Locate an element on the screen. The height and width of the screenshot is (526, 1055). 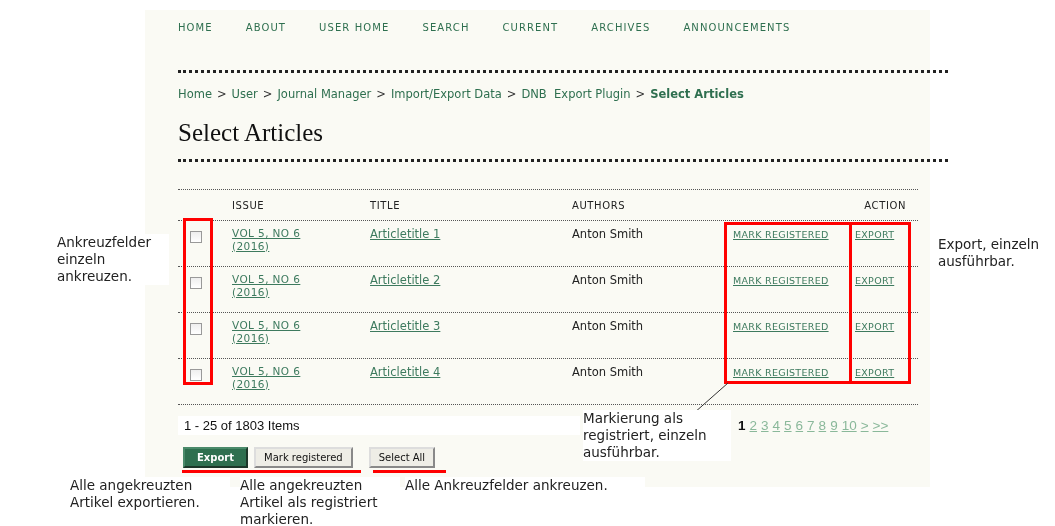
nav-link: ANNOUNCEMENTS is located at coordinates (737, 30).